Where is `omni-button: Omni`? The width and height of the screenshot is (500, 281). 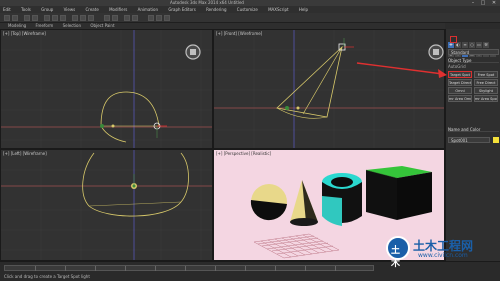 omni-button: Omni is located at coordinates (460, 90).